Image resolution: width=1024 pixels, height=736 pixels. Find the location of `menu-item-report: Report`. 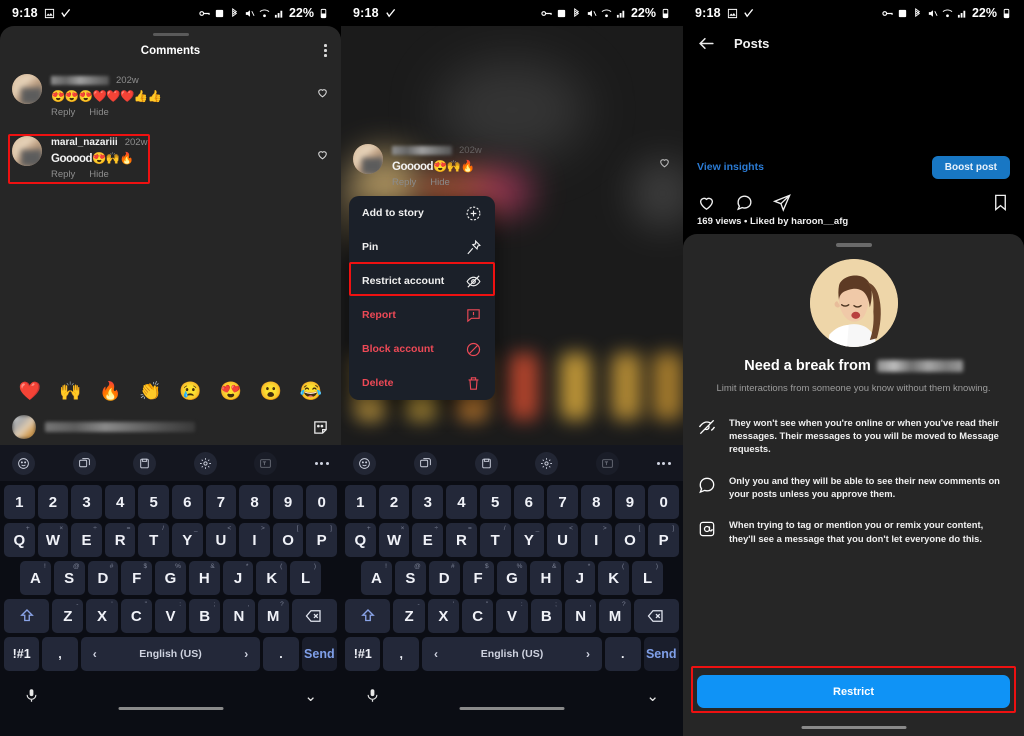

menu-item-report: Report is located at coordinates (422, 315).